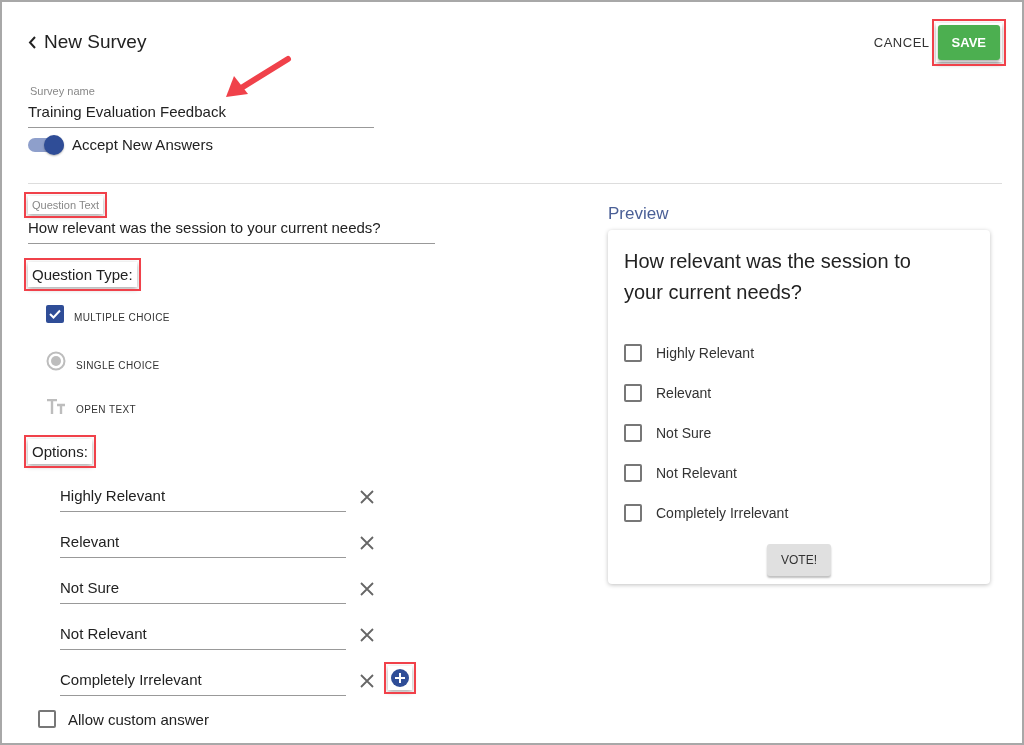 This screenshot has height=745, width=1024. I want to click on option-field: Relevant, so click(203, 543).